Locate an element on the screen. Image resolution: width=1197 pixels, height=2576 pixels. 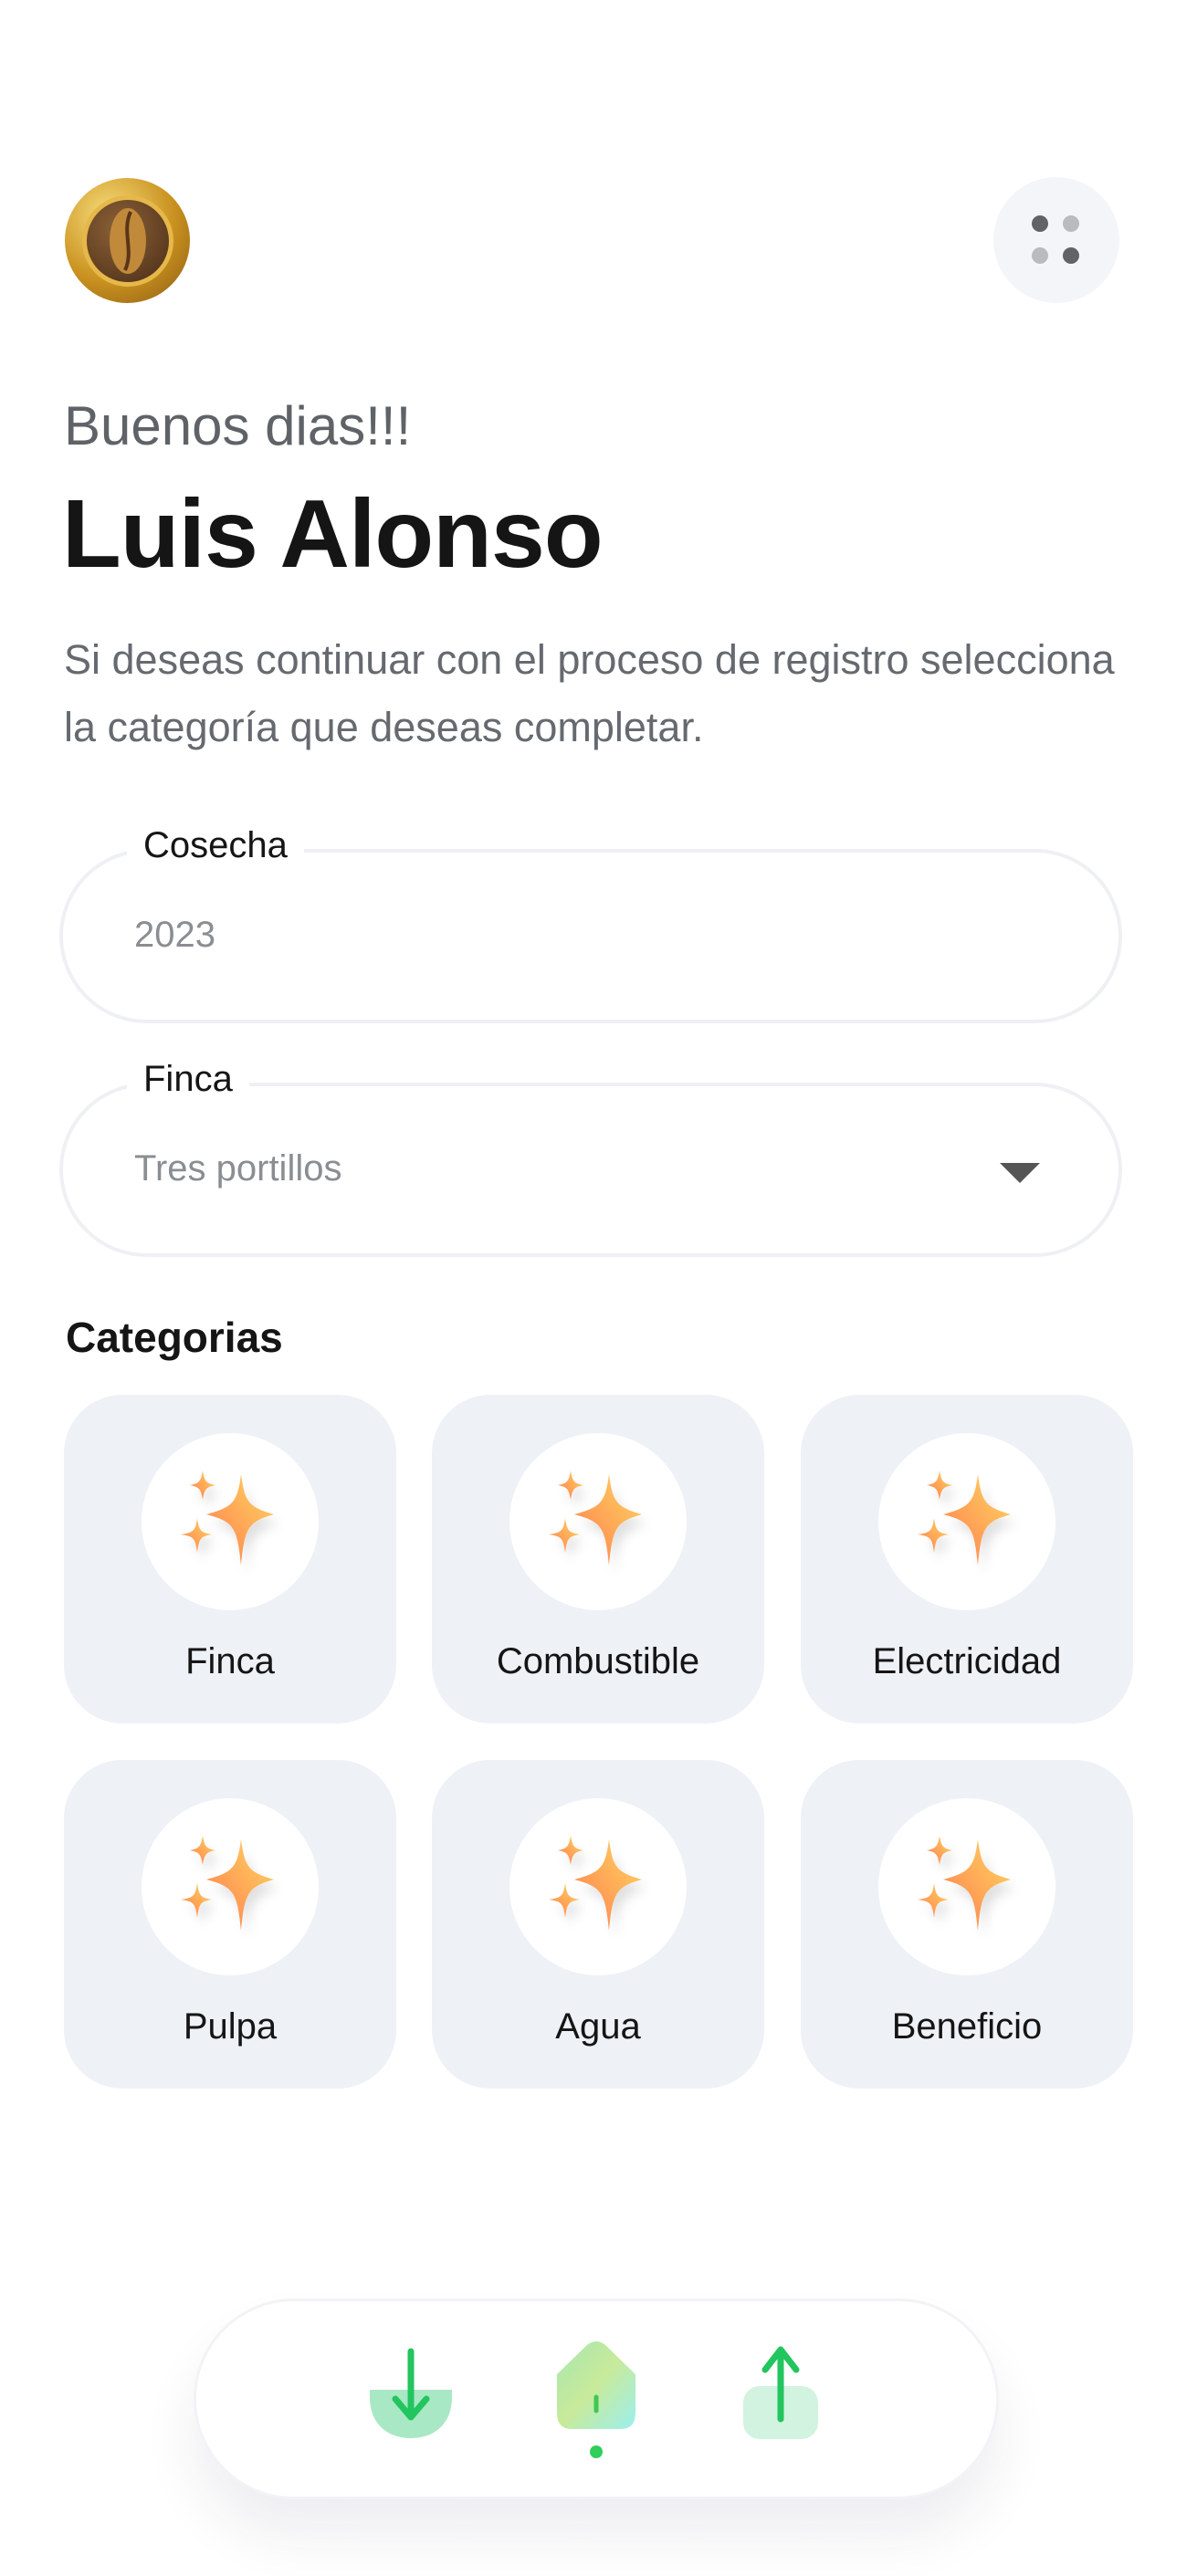
dots-grid-icon is located at coordinates (1040, 223).